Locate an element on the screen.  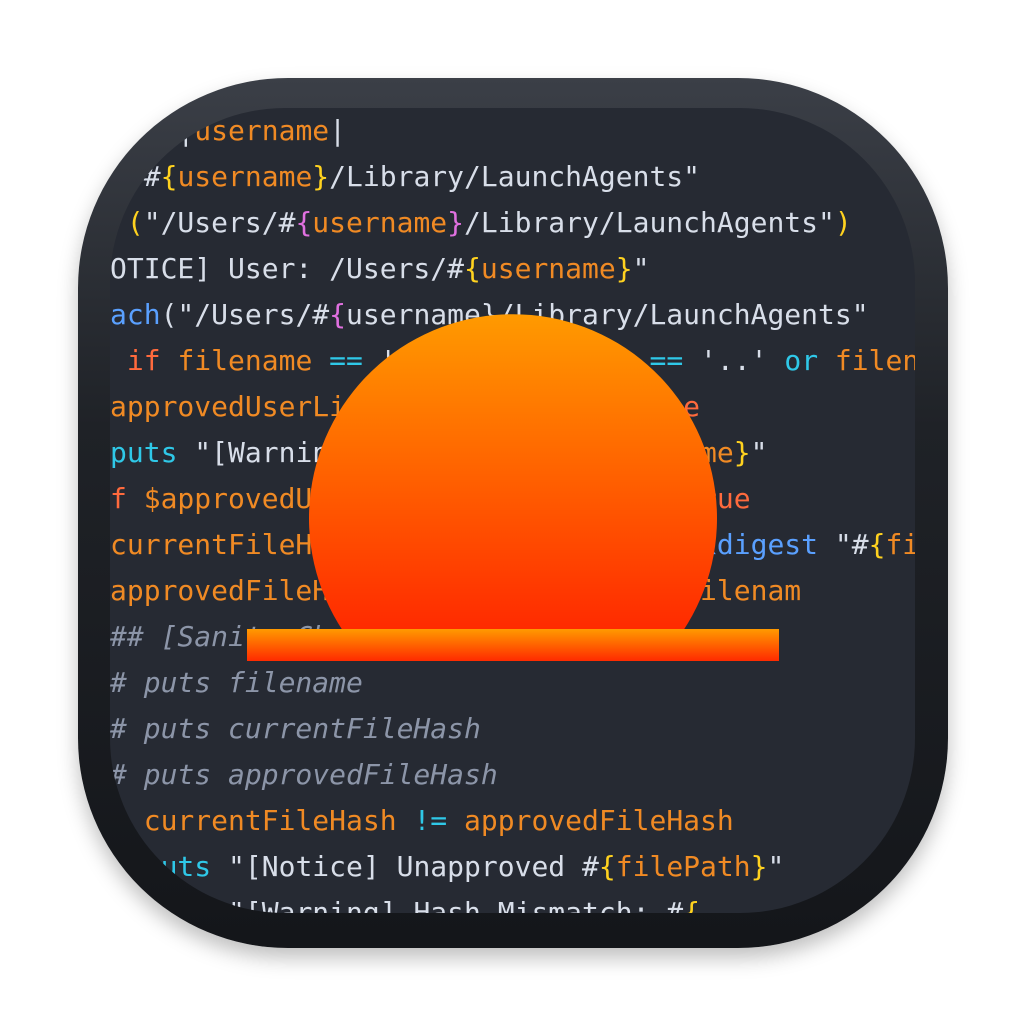
code-token: "[Warning] Hash Mismatch: # is located at coordinates (447, 904).